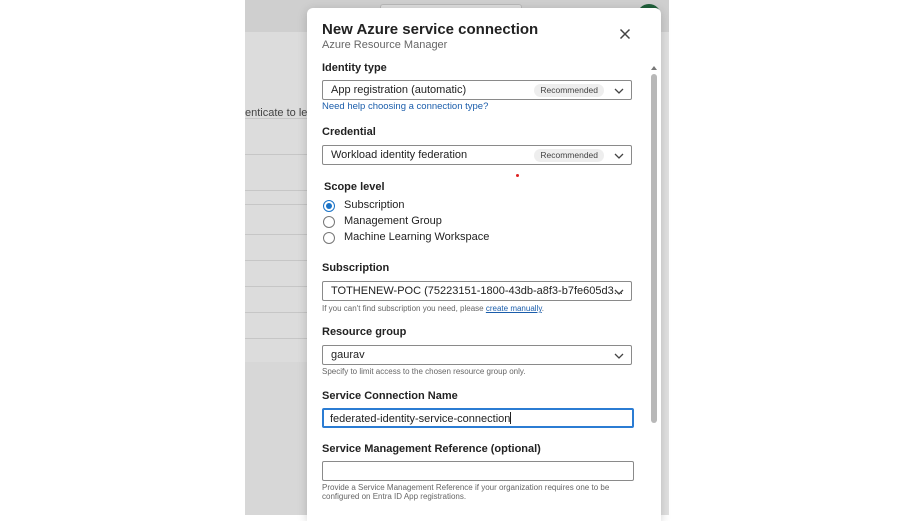 This screenshot has height=521, width=921. I want to click on text-caret, so click(511, 418).